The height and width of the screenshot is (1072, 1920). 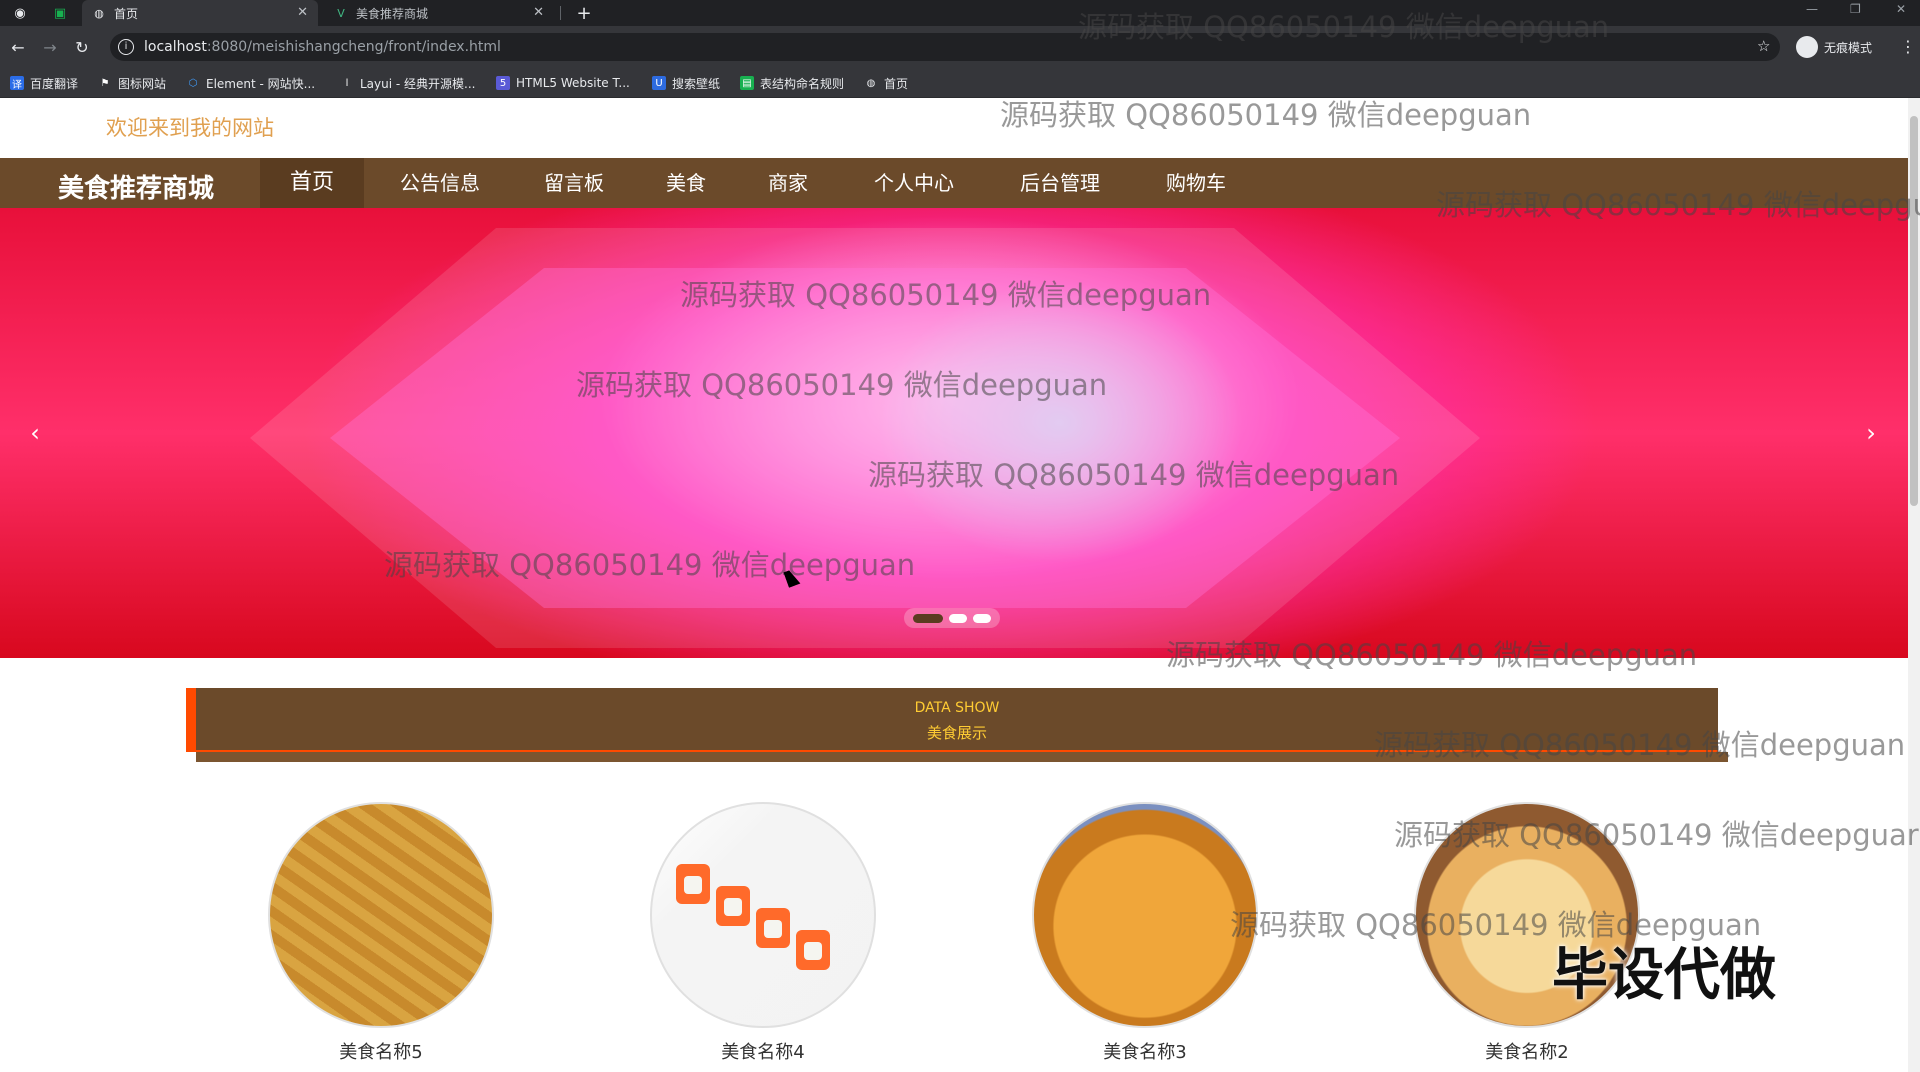 I want to click on layui-icon: l, so click(x=347, y=83).